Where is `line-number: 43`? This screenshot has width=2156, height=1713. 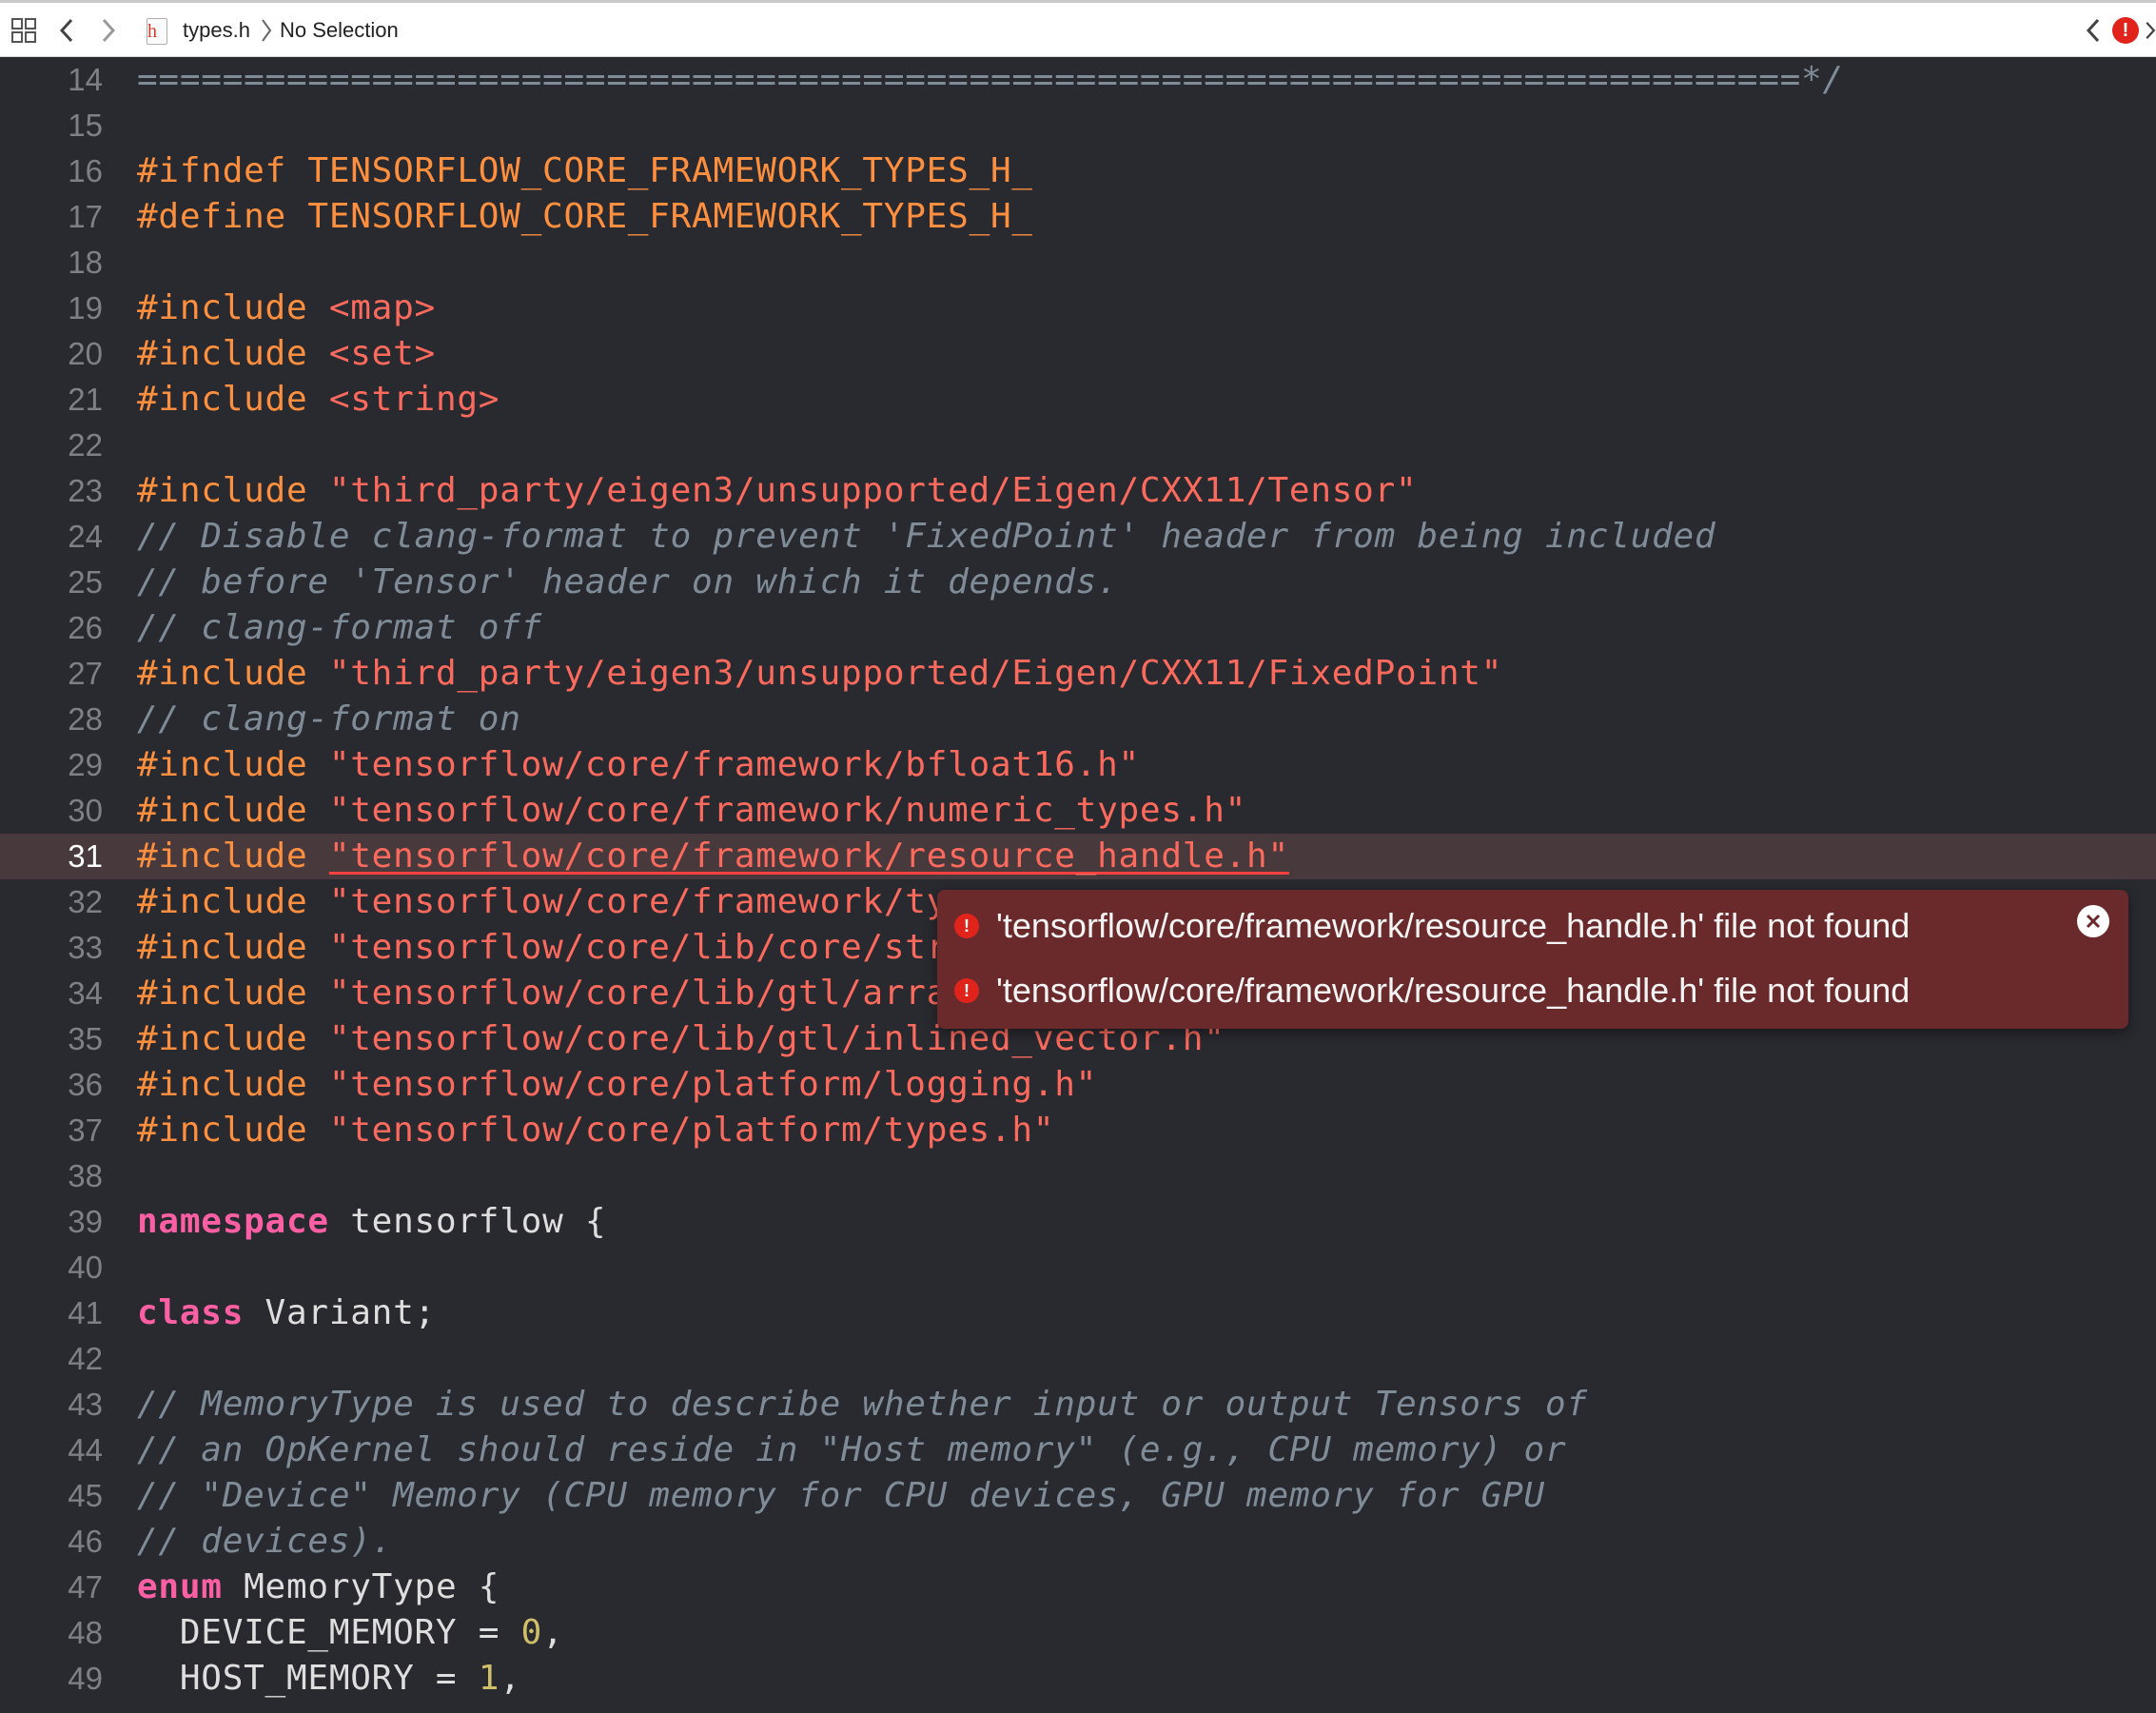 line-number: 43 is located at coordinates (51, 1405).